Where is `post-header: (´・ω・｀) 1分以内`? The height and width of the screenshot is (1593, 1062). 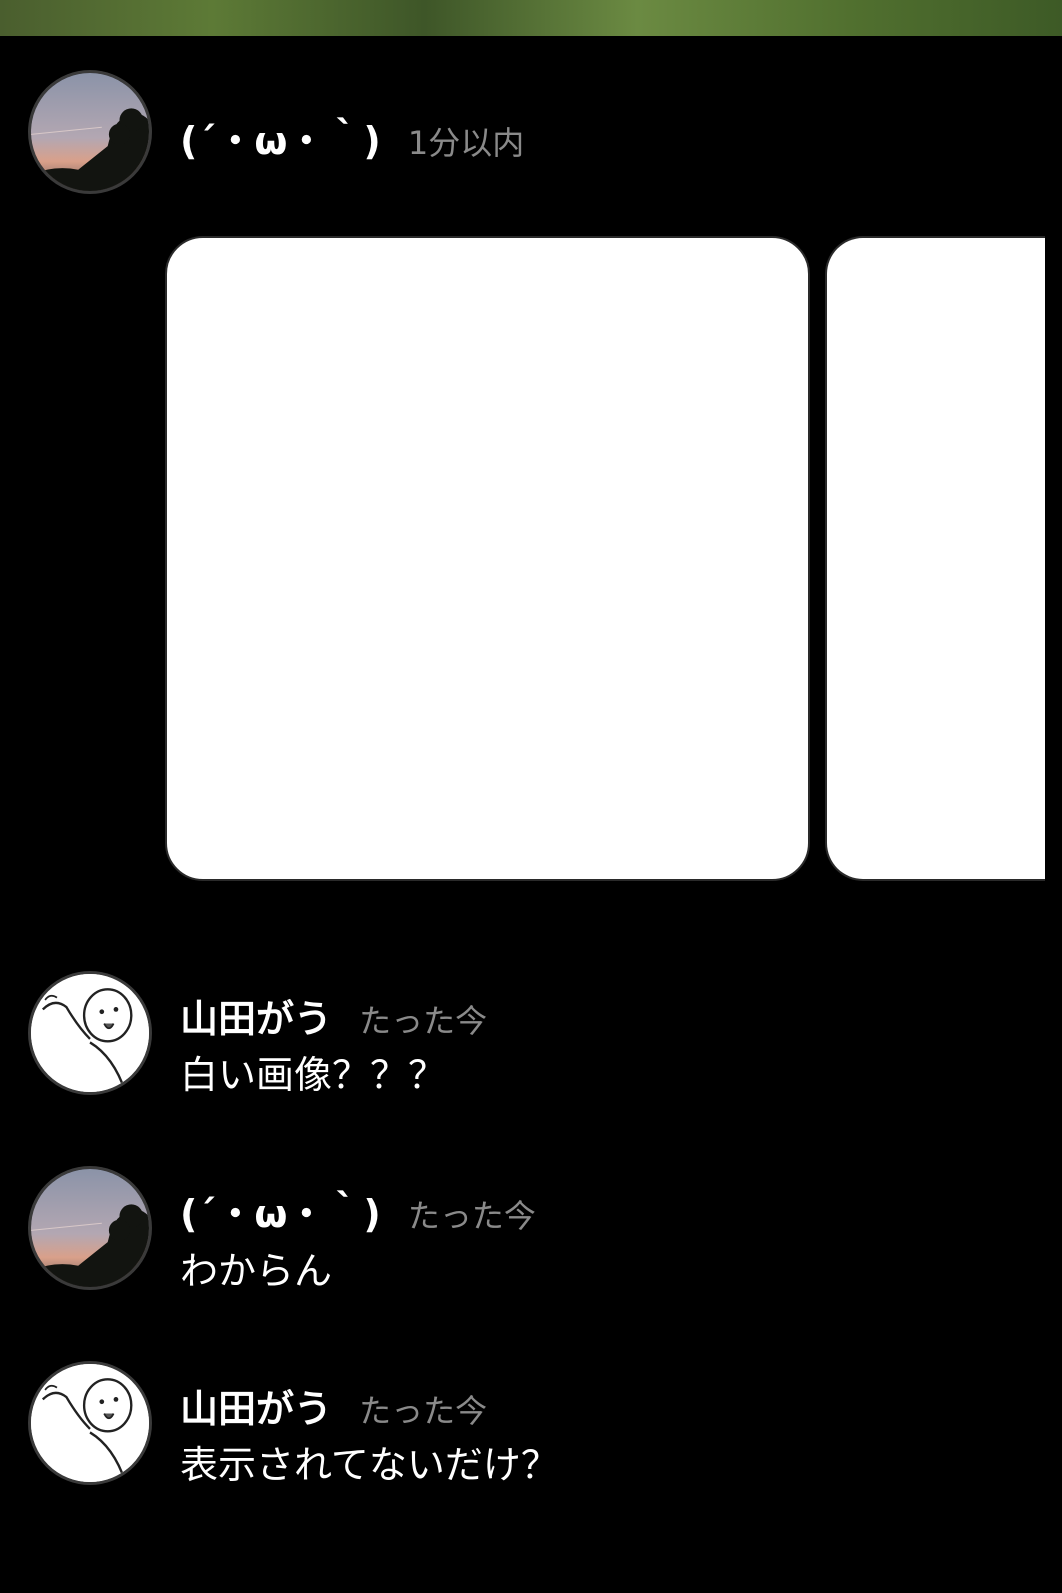 post-header: (´・ω・｀) 1分以内 is located at coordinates (352, 137).